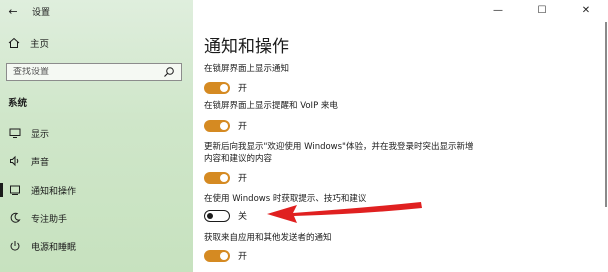 The width and height of the screenshot is (608, 272). Describe the element at coordinates (40, 162) in the screenshot. I see `sidebar-item-label: 声音` at that location.